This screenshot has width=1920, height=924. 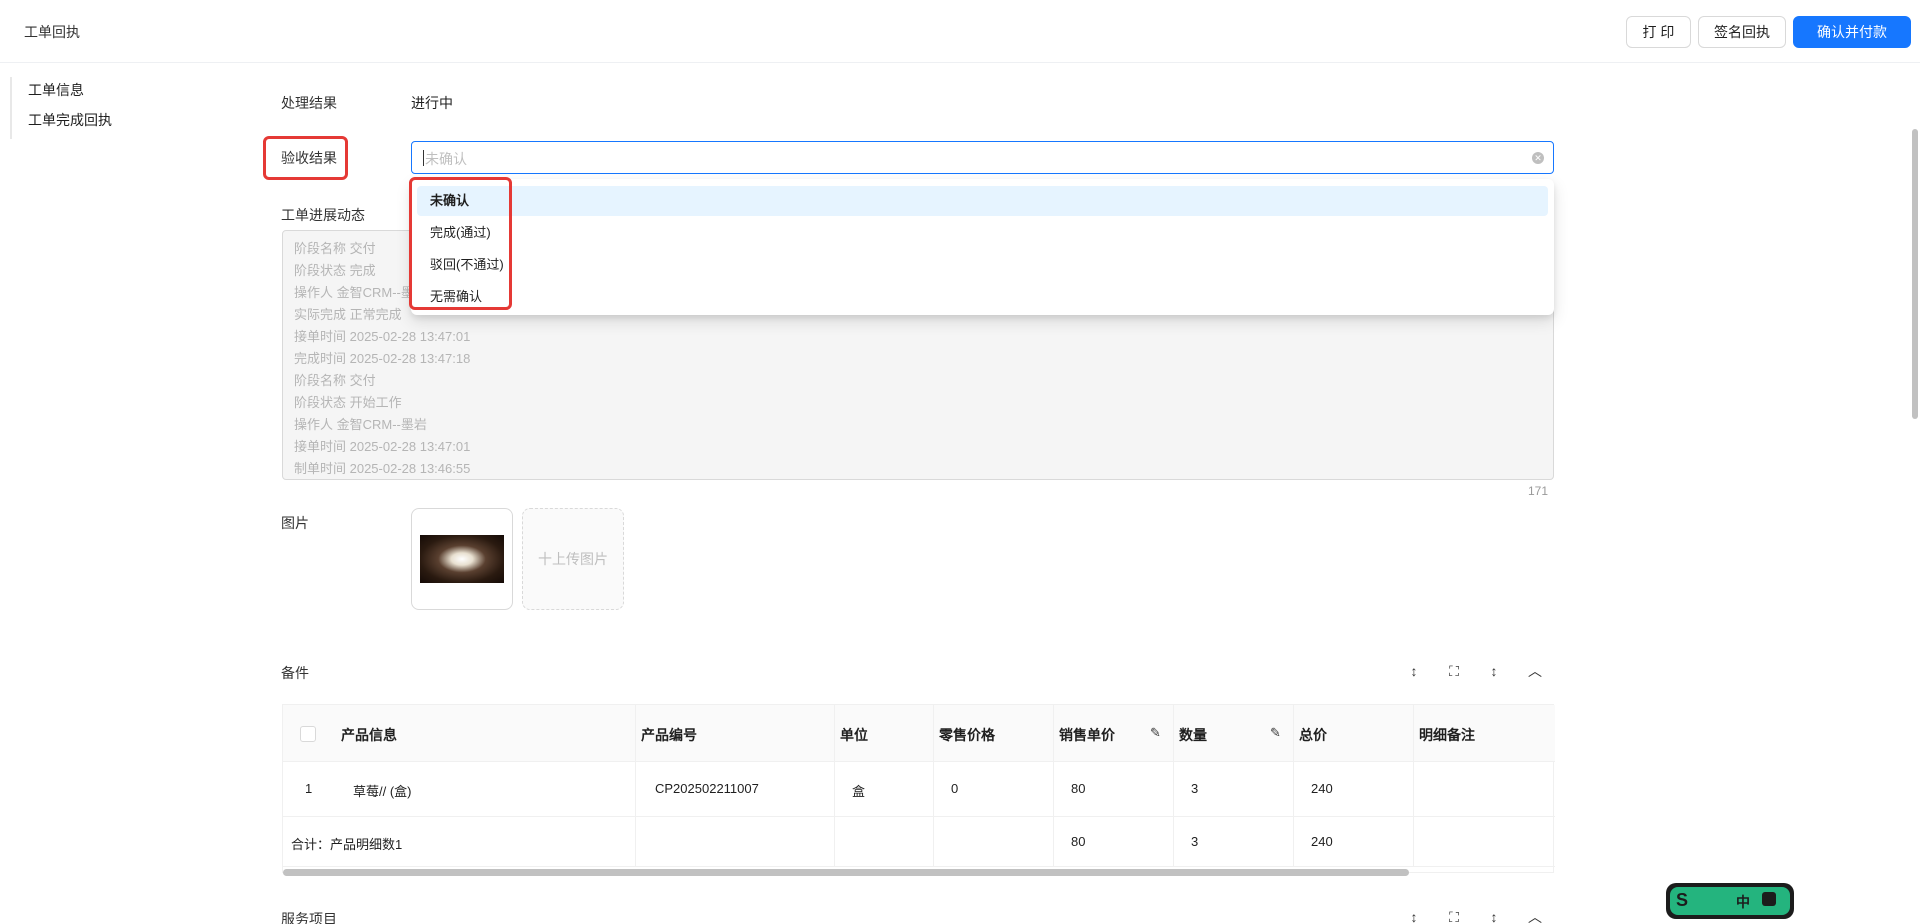 I want to click on acceptance-select-placeholder: 未确认, so click(x=446, y=159).